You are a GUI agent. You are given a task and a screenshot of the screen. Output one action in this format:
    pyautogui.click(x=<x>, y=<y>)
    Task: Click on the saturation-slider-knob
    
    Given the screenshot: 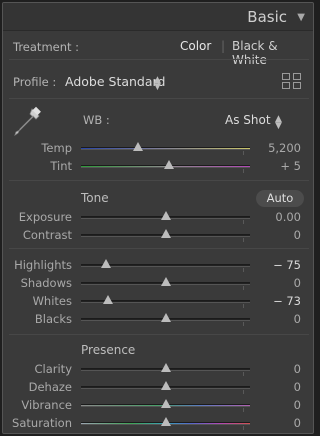 What is the action you would take?
    pyautogui.click(x=165, y=421)
    